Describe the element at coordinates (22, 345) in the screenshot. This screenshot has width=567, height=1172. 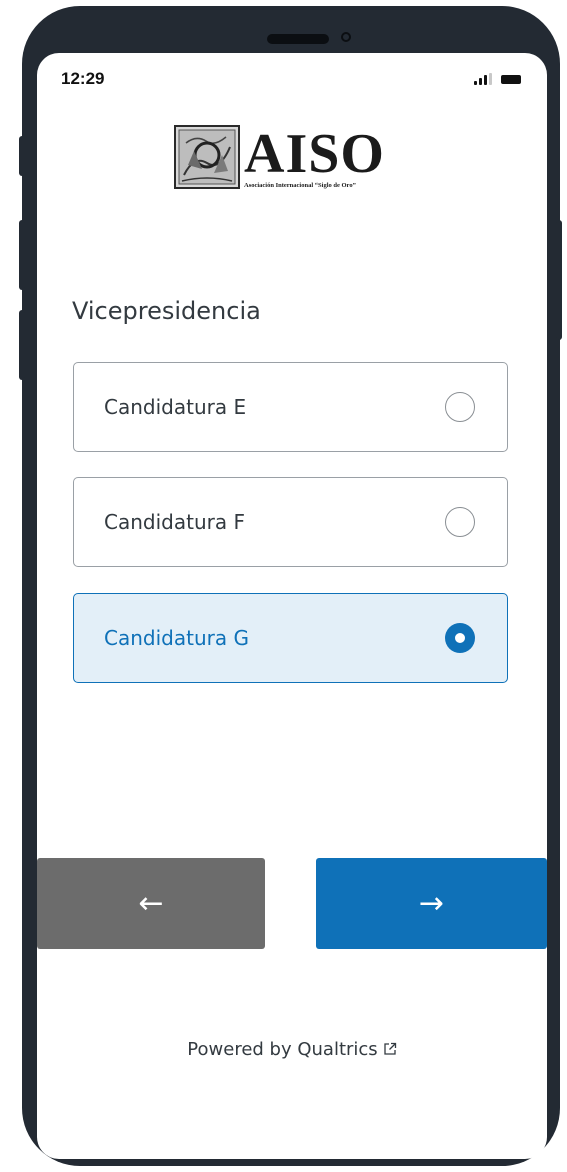
I see `volume-down-button` at that location.